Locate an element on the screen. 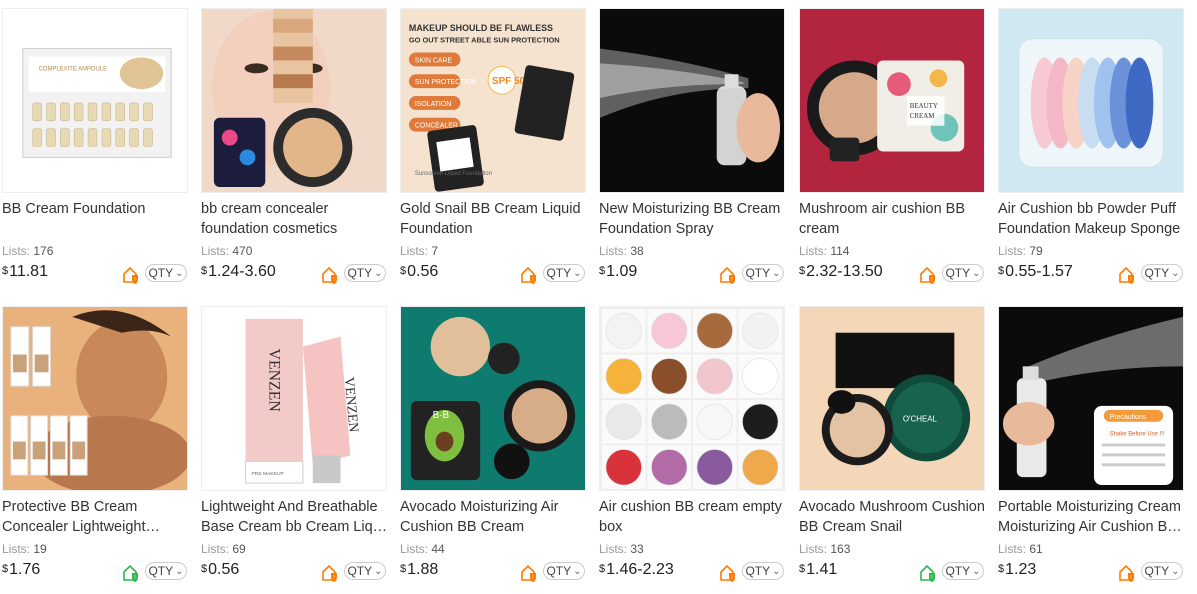  lists-value: 38 is located at coordinates (637, 251).